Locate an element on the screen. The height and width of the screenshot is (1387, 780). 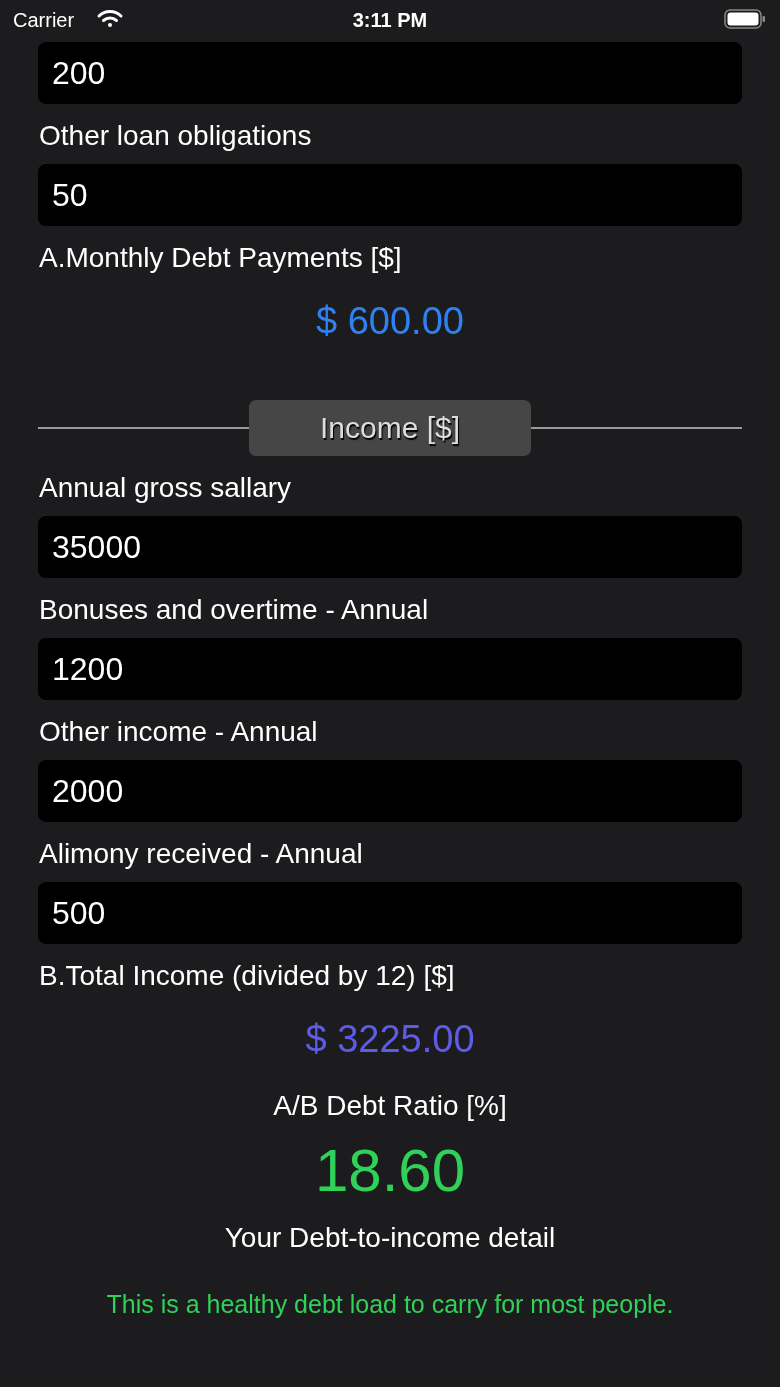
battery-icon is located at coordinates (745, 19).